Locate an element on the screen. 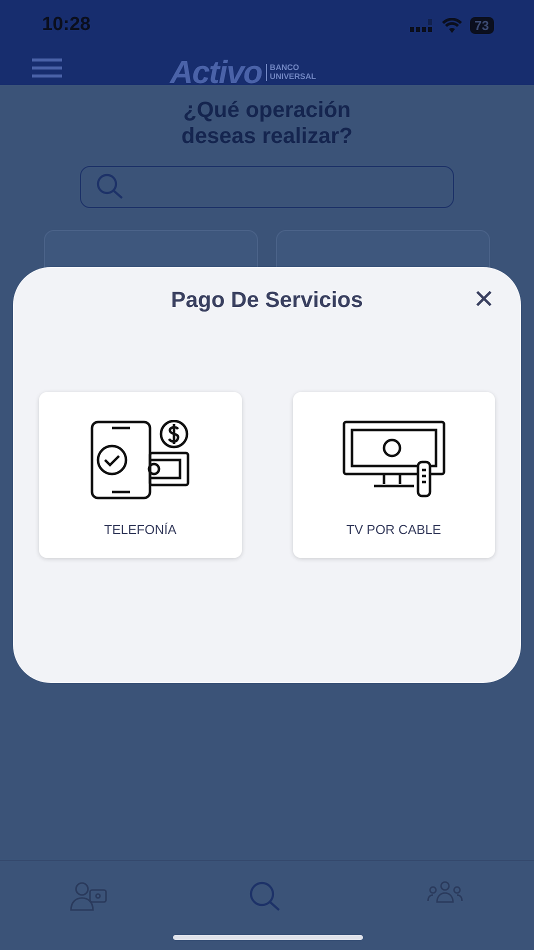 This screenshot has height=950, width=534. logo-subtitle: BANCO UNIVERSAL is located at coordinates (291, 73).